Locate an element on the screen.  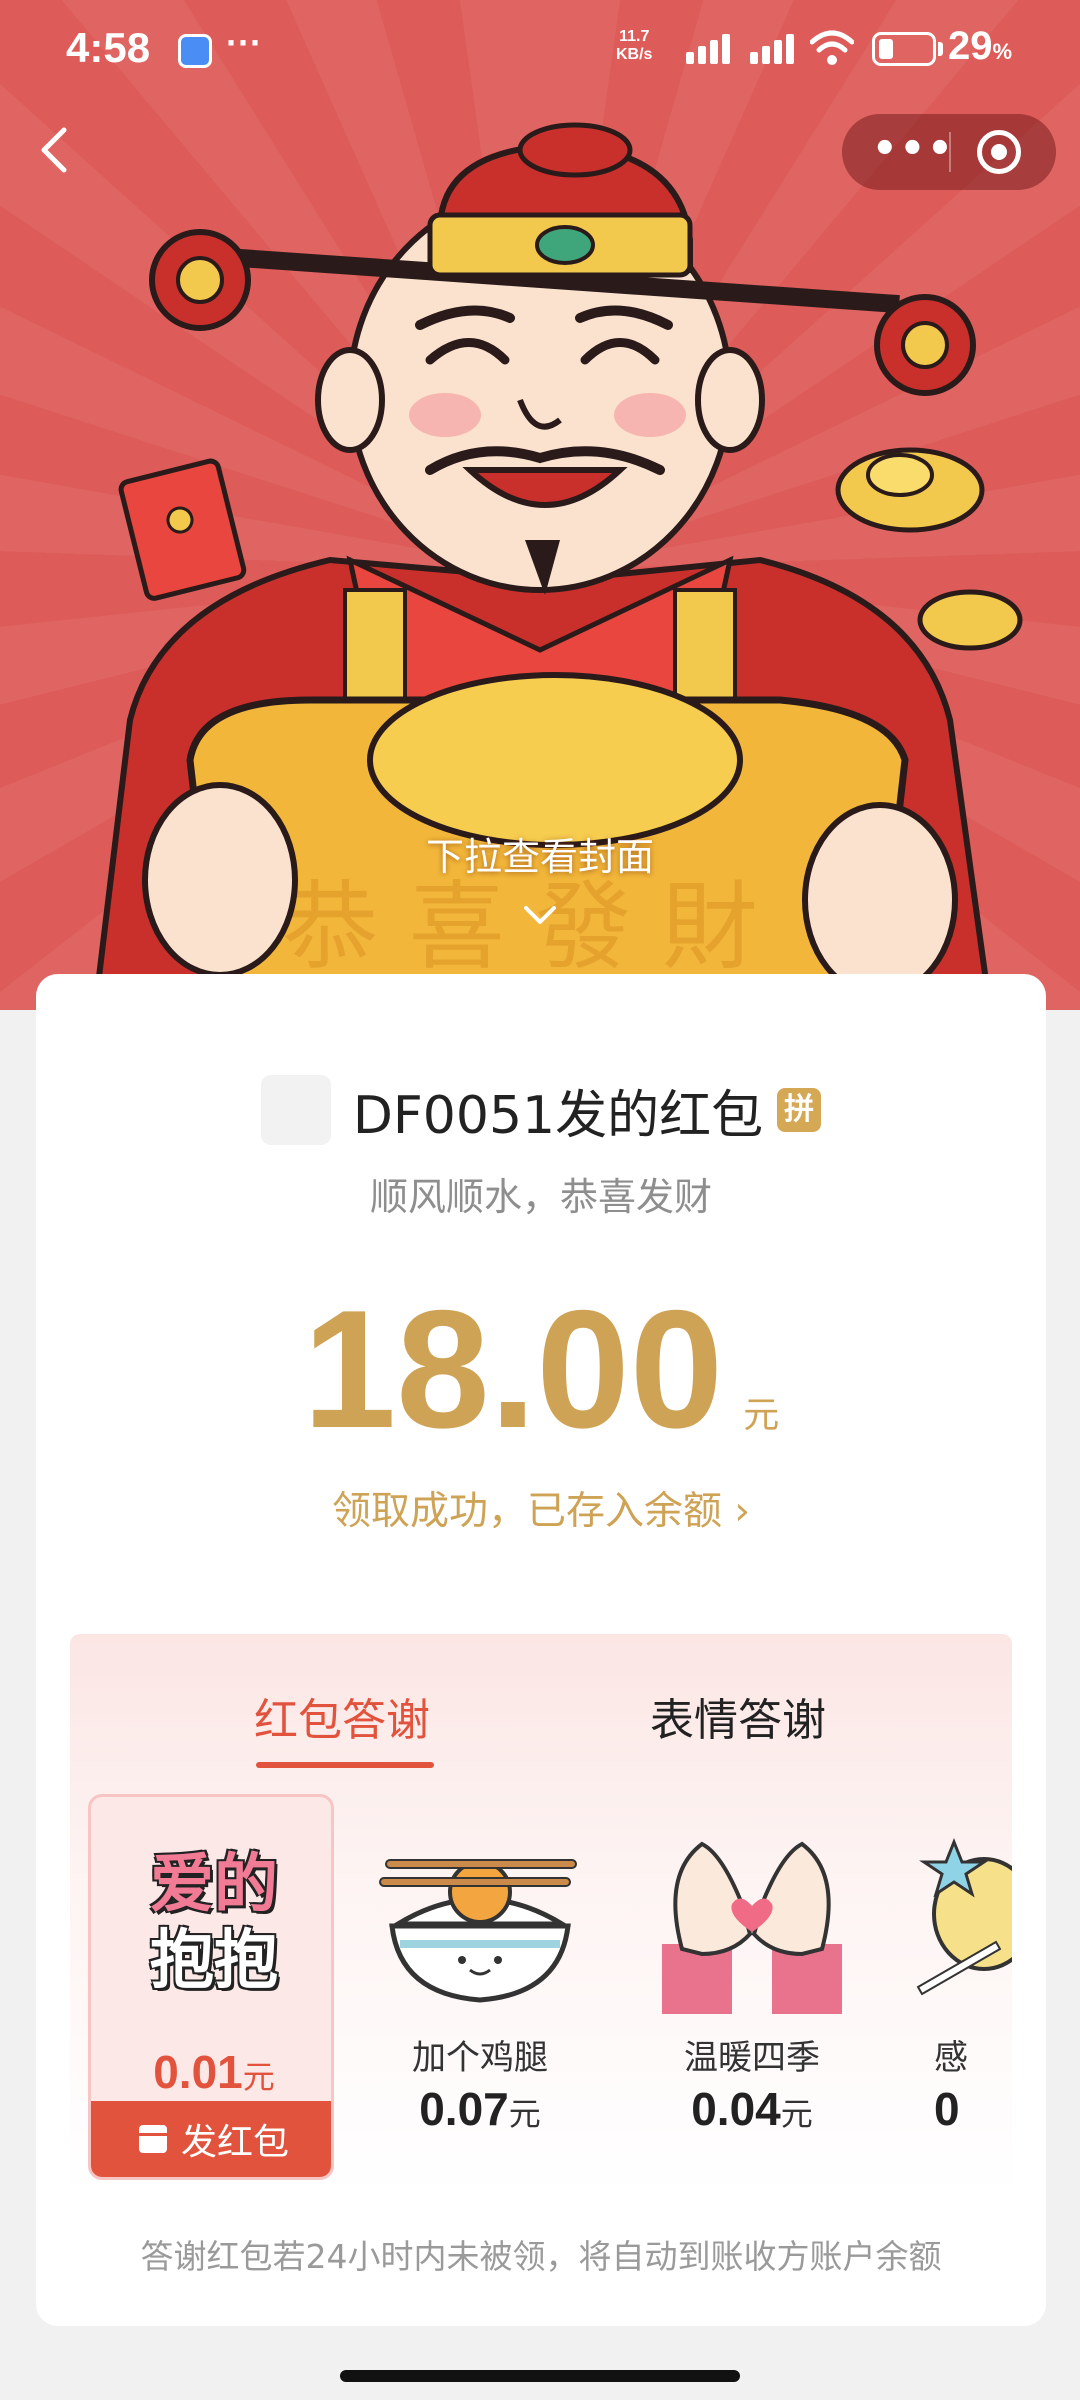
gift-name: 温暖四季 is located at coordinates (752, 2058).